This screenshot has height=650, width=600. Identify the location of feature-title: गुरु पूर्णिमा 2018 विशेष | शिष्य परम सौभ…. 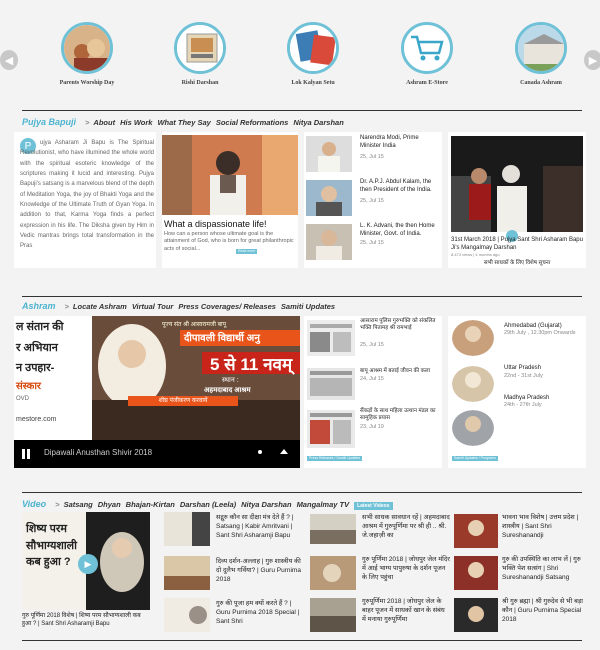
(86, 620).